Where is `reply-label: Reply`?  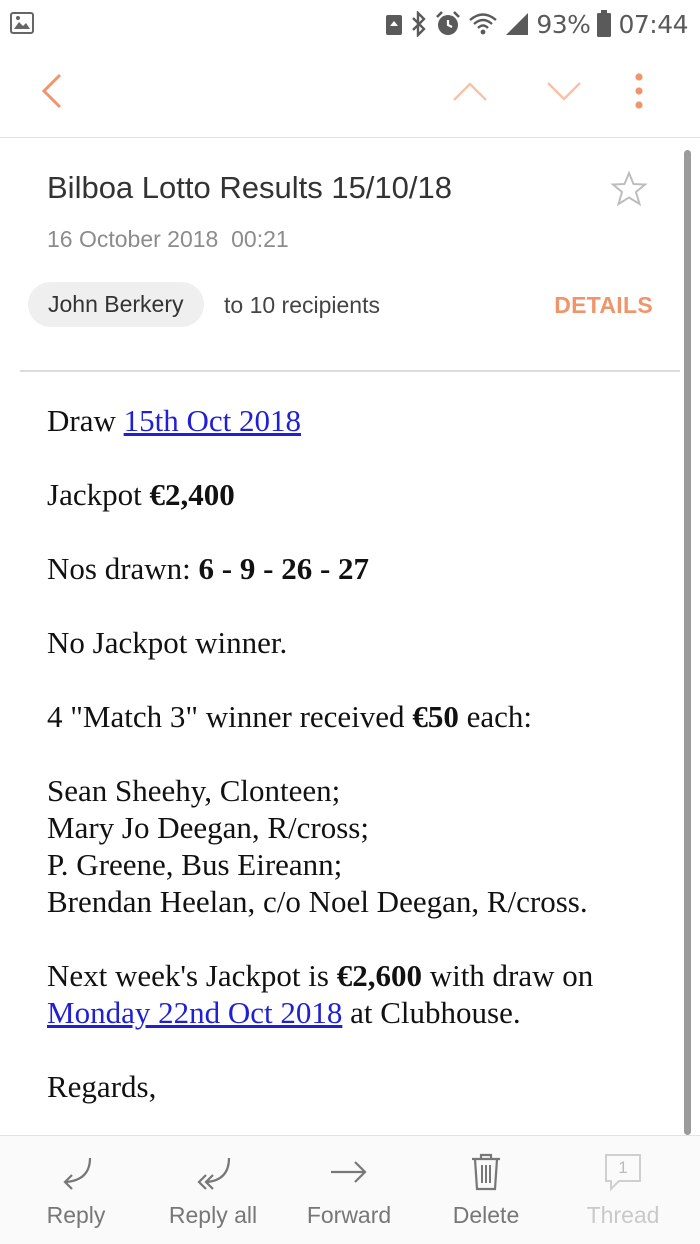 reply-label: Reply is located at coordinates (76, 1215).